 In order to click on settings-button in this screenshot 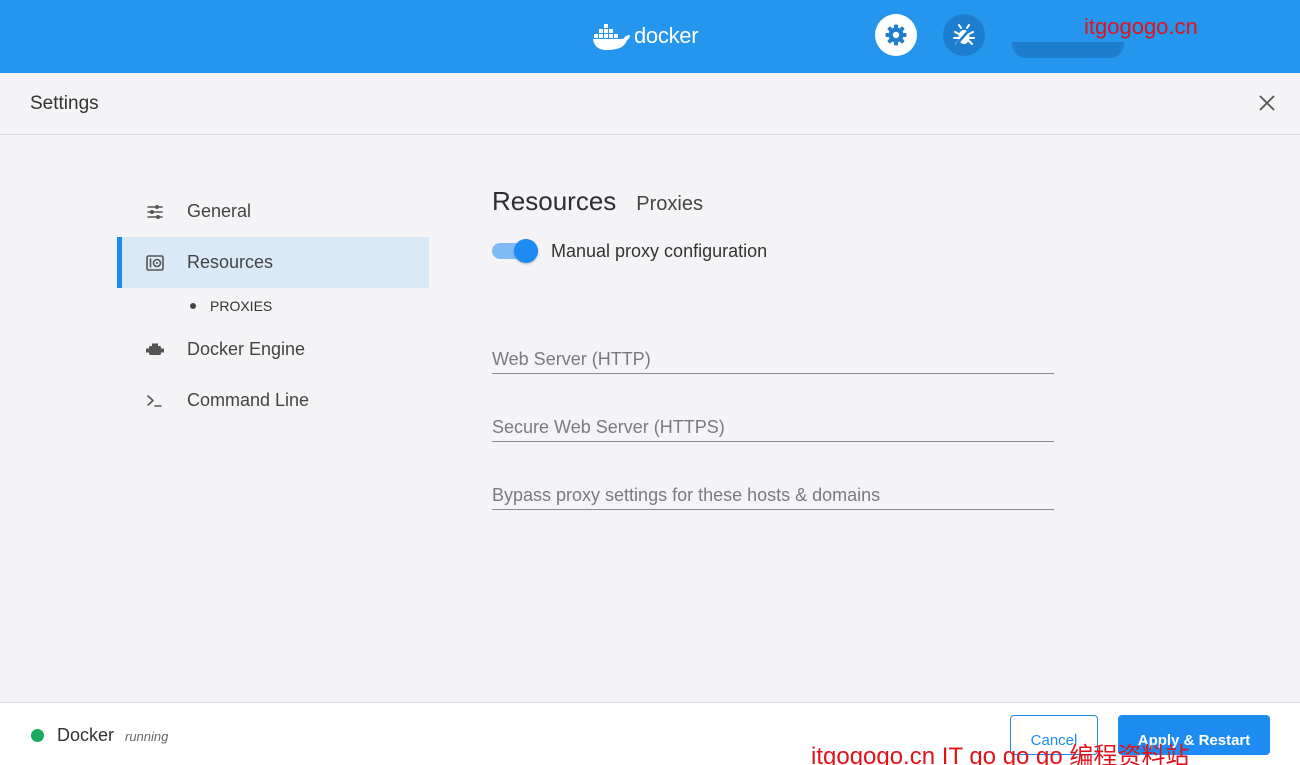, I will do `click(896, 35)`.